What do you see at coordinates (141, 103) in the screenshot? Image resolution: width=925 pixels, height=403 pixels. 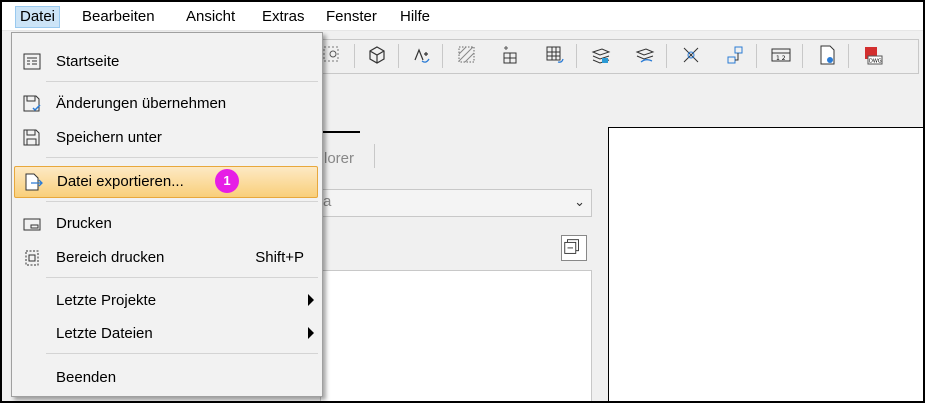 I see `menu-item-label: Änderungen übernehmen` at bounding box center [141, 103].